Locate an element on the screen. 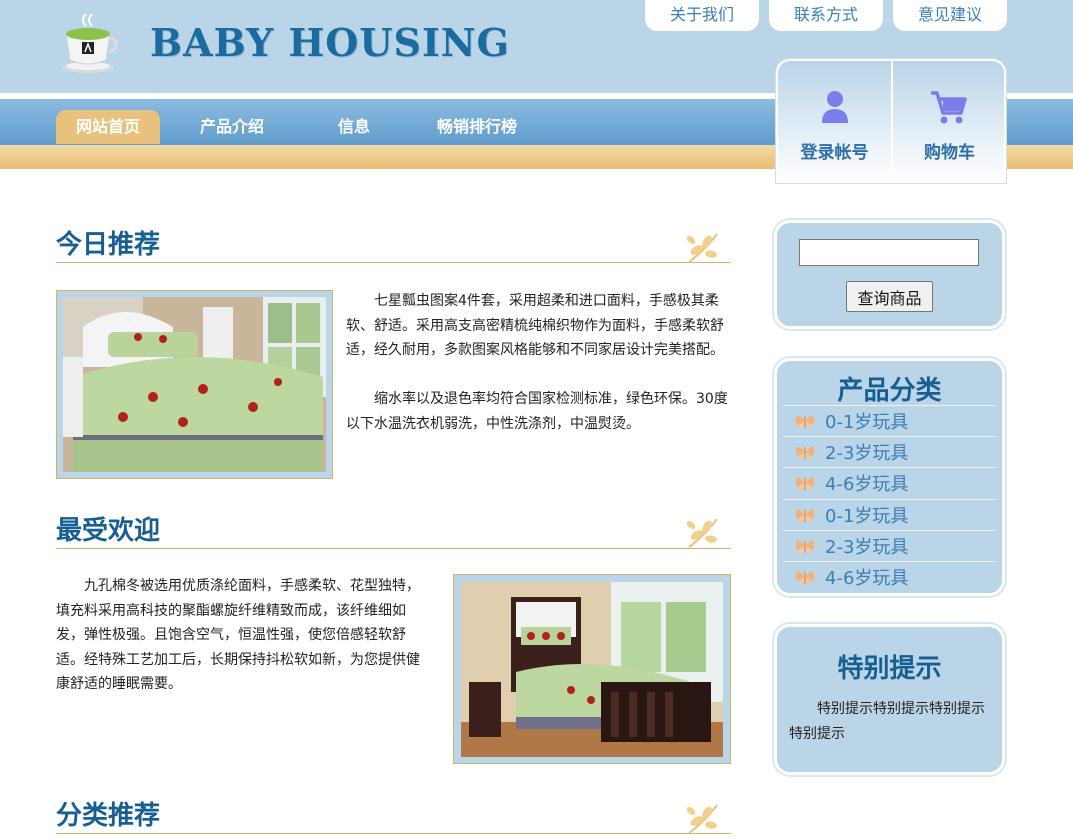  nav-bestsellers: 畅销排行榜 is located at coordinates (477, 127).